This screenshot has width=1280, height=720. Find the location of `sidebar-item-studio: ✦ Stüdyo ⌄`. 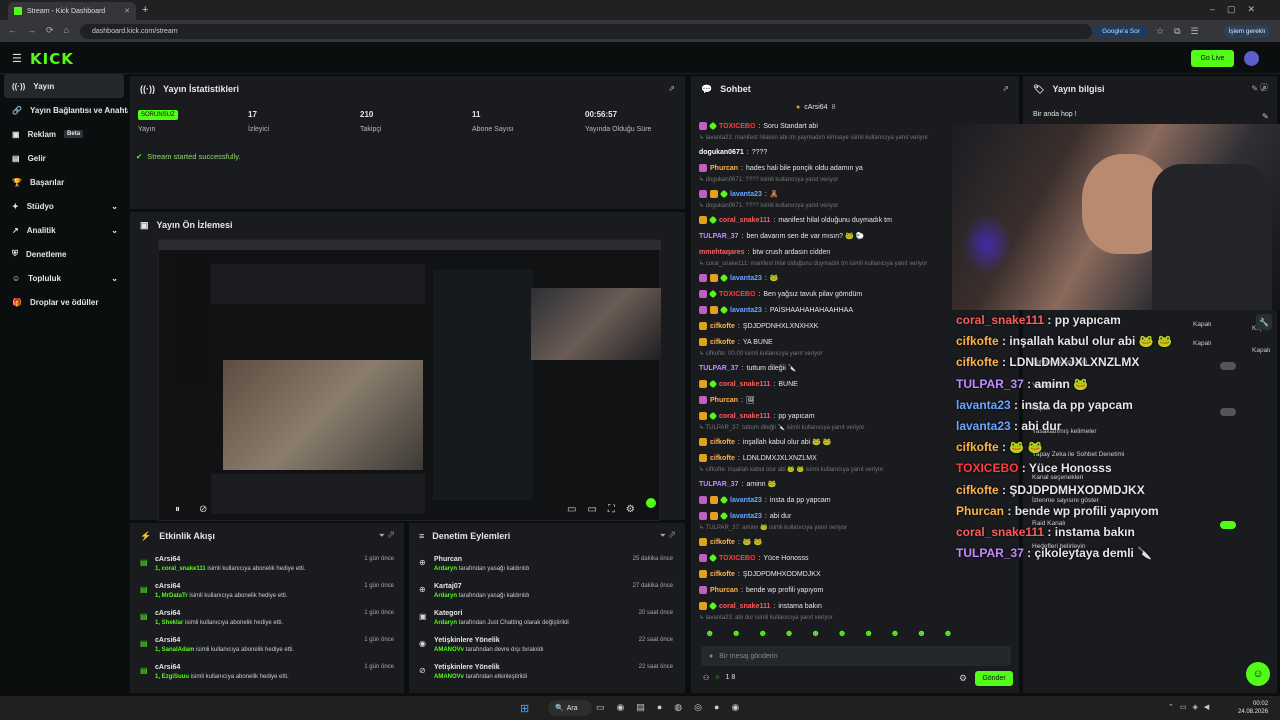

sidebar-item-studio: ✦ Stüdyo ⌄ is located at coordinates (64, 206).